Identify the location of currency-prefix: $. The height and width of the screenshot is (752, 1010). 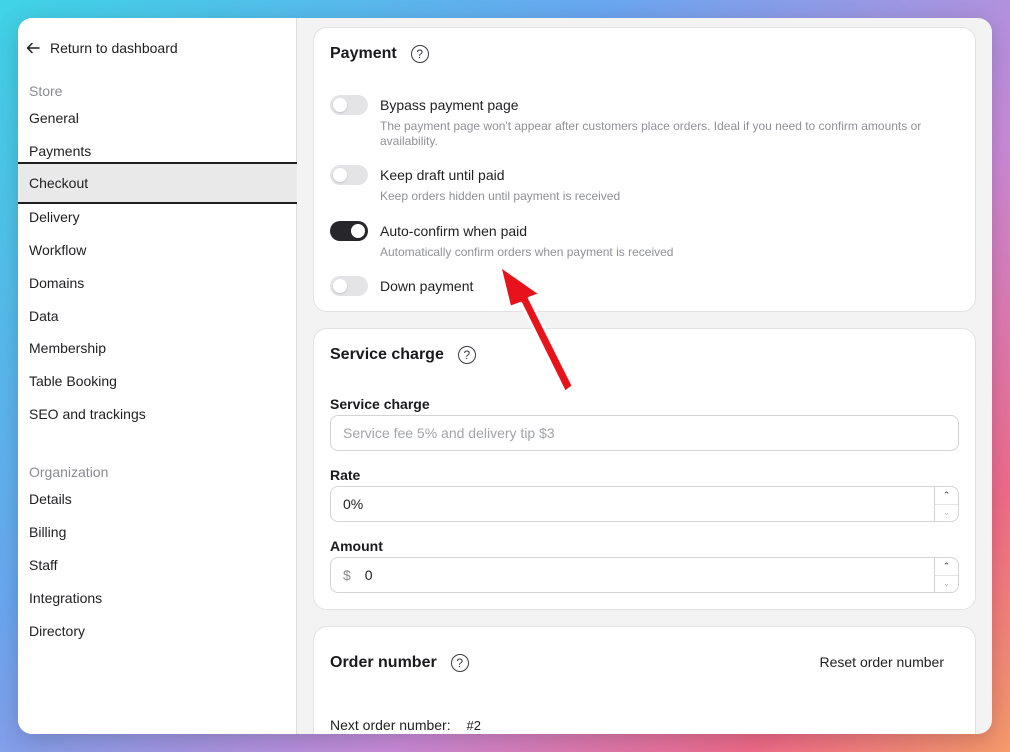
(347, 575).